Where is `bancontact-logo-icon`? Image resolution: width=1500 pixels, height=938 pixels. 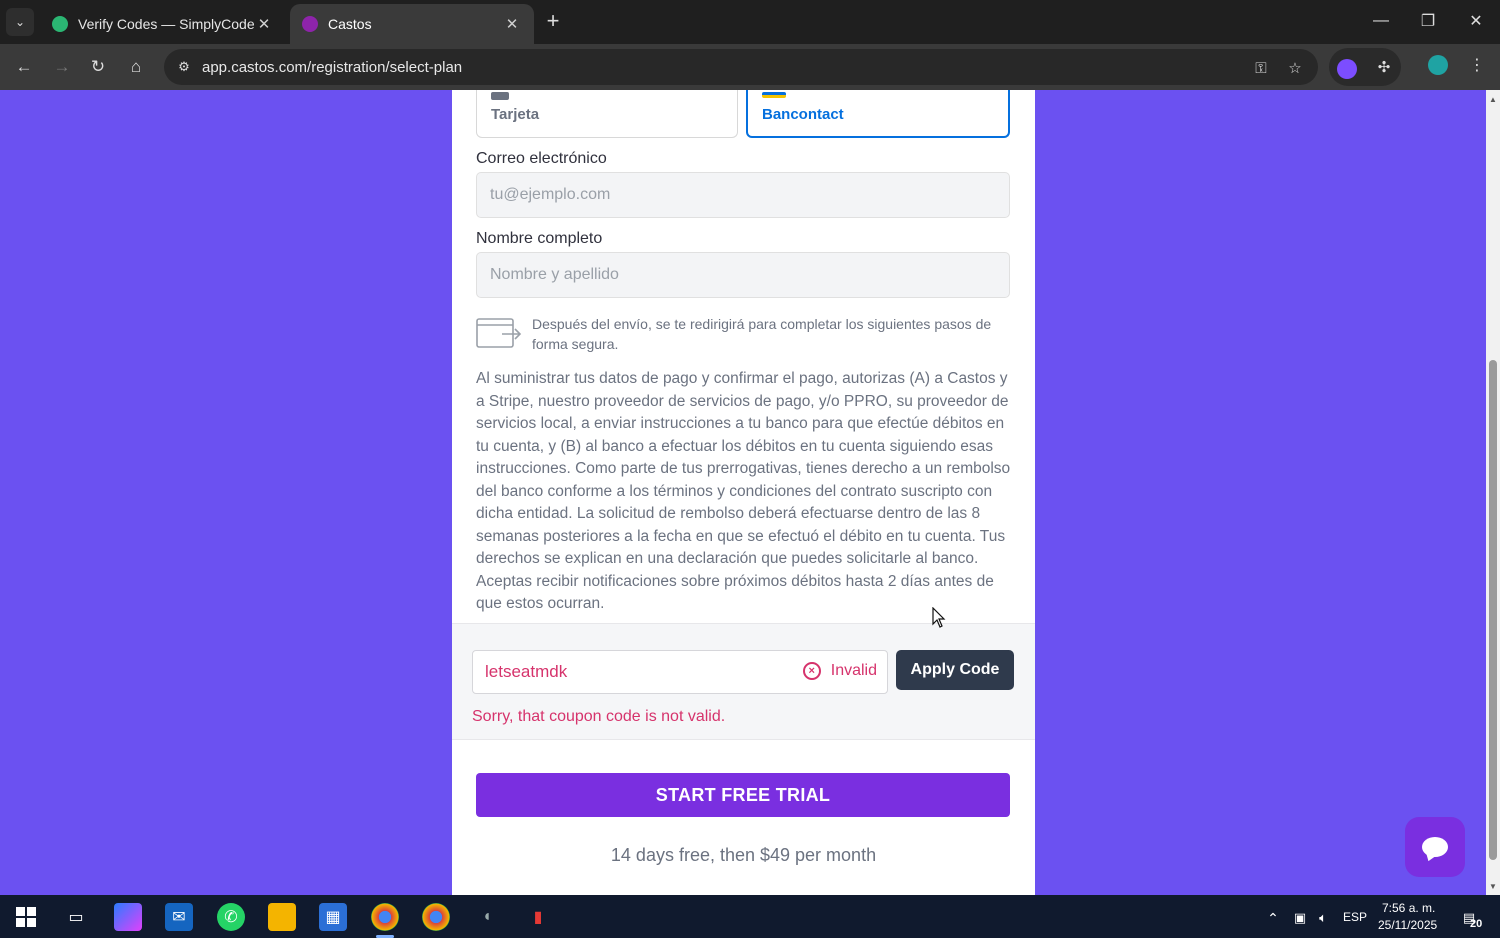 bancontact-logo-icon is located at coordinates (774, 95).